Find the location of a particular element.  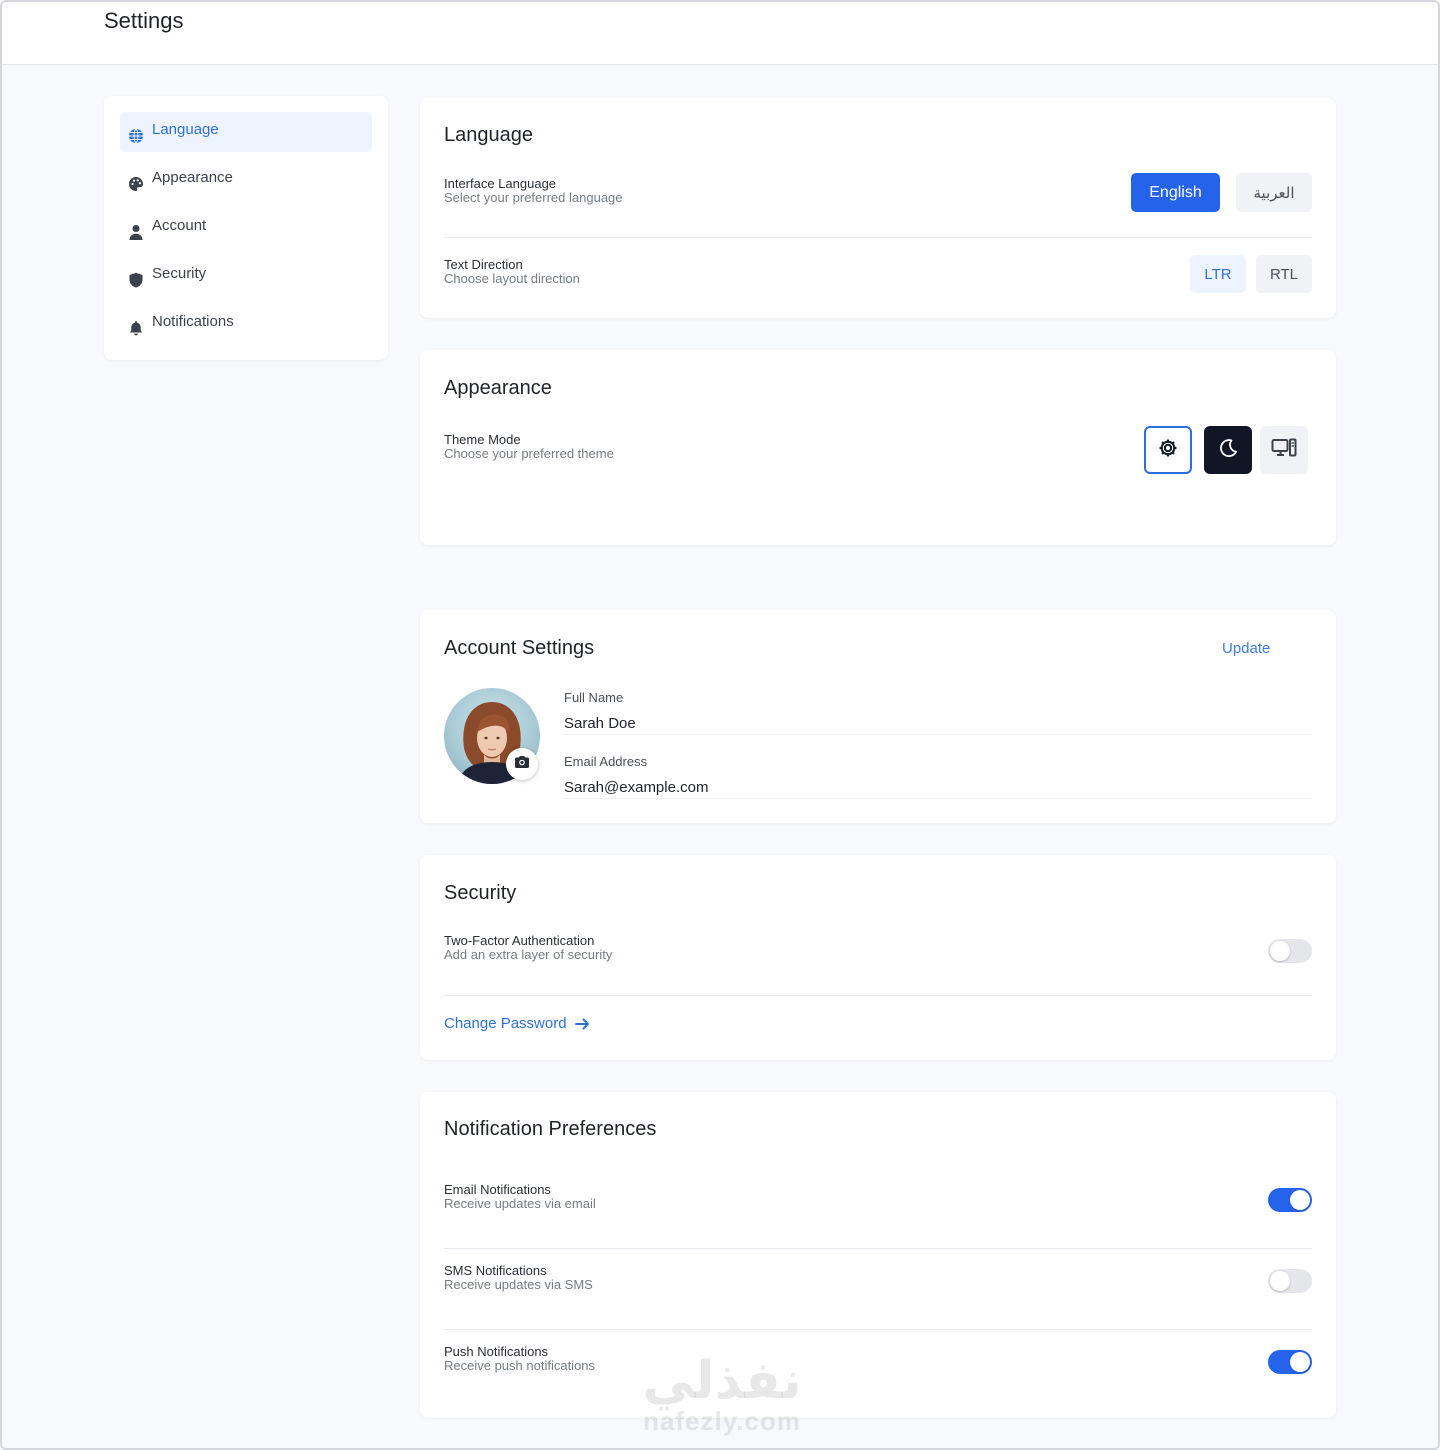

moon-icon is located at coordinates (1228, 450).